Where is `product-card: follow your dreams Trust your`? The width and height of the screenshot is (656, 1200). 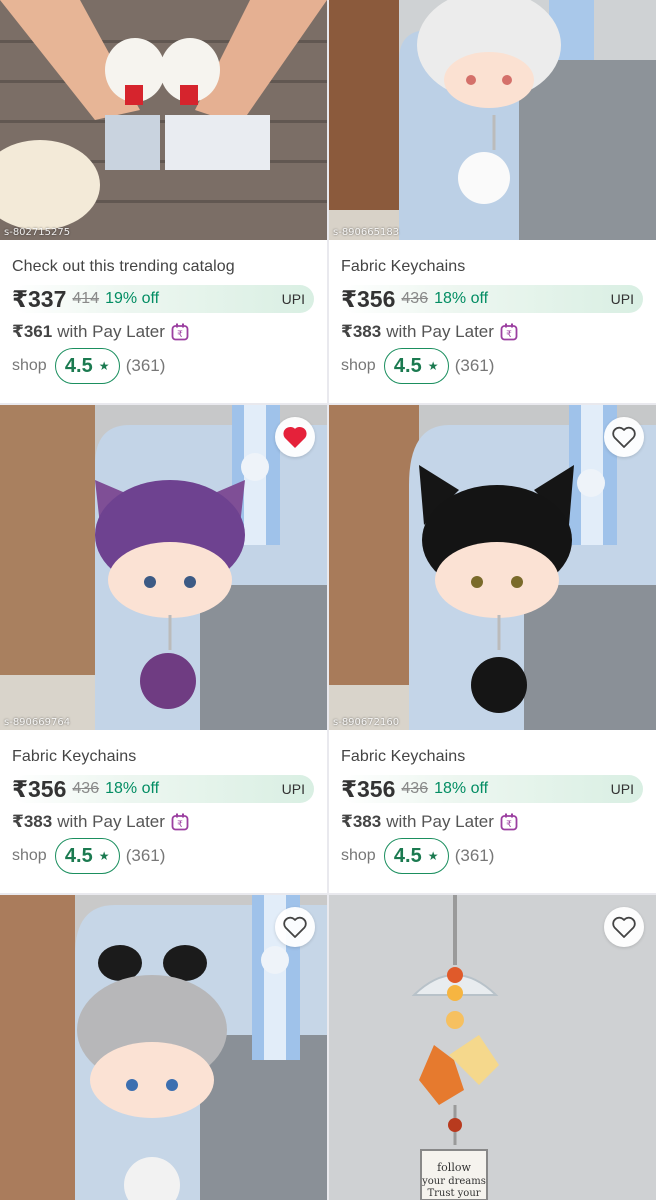 product-card: follow your dreams Trust your is located at coordinates (492, 1047).